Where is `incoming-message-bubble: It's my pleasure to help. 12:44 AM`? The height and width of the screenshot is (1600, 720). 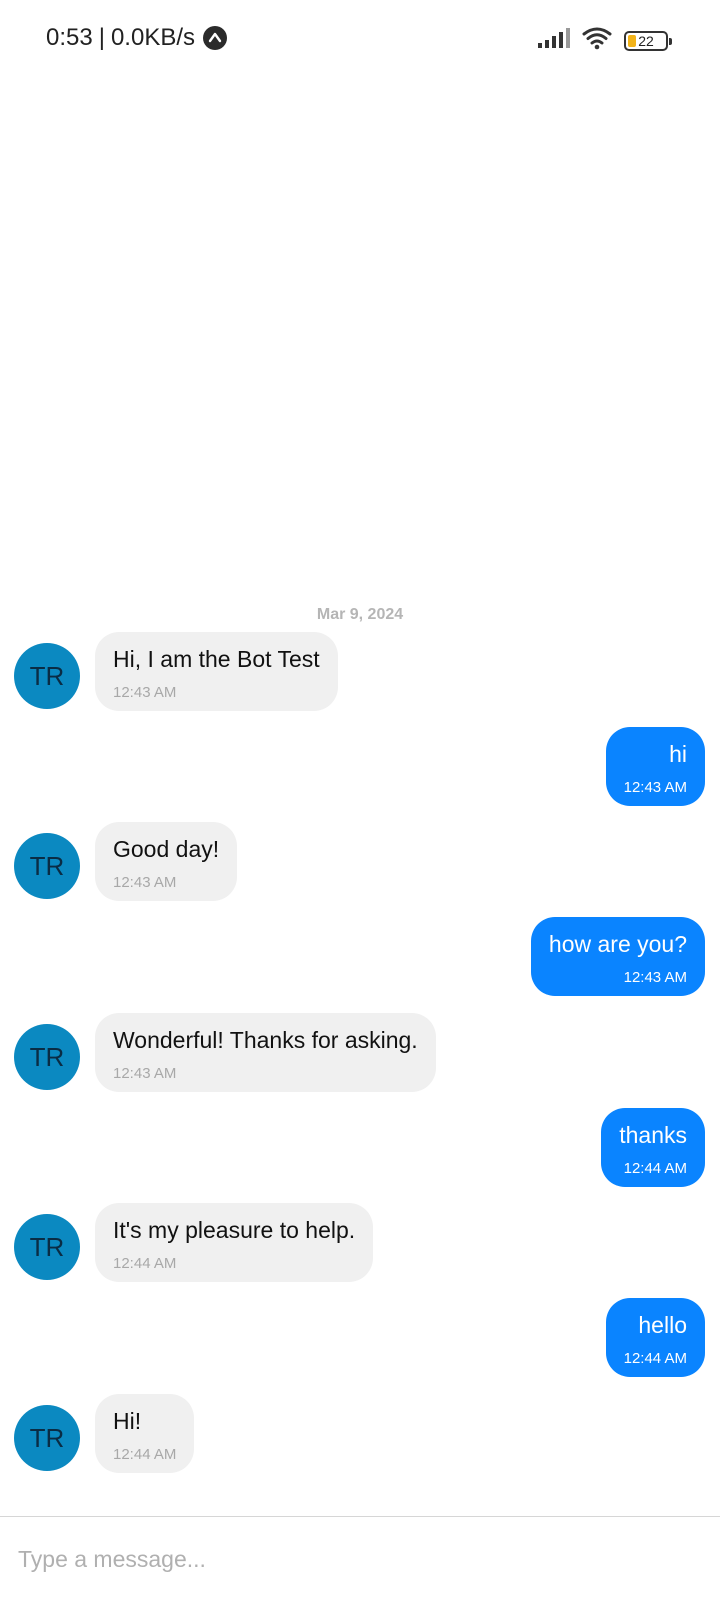
incoming-message-bubble: It's my pleasure to help. 12:44 AM is located at coordinates (234, 1242).